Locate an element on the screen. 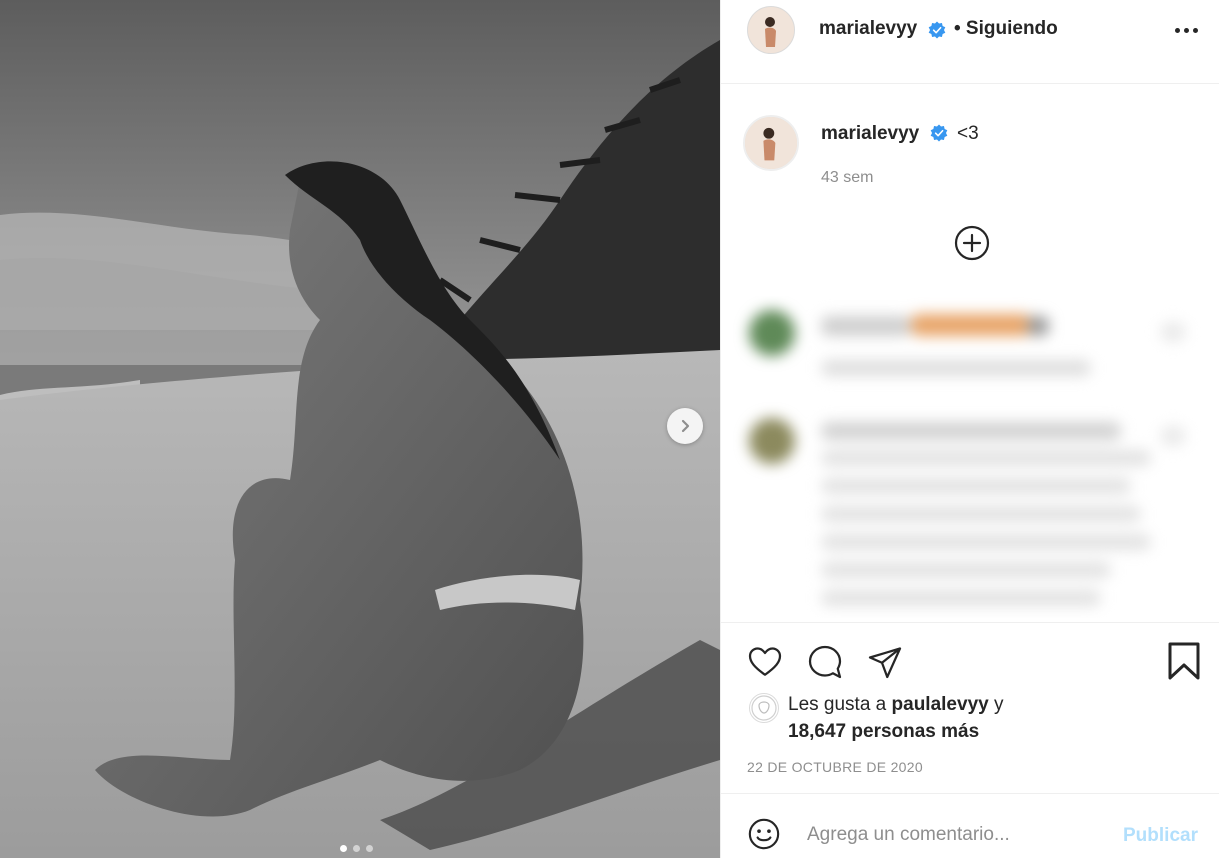 This screenshot has width=1219, height=858. carousel-indicator is located at coordinates (356, 848).